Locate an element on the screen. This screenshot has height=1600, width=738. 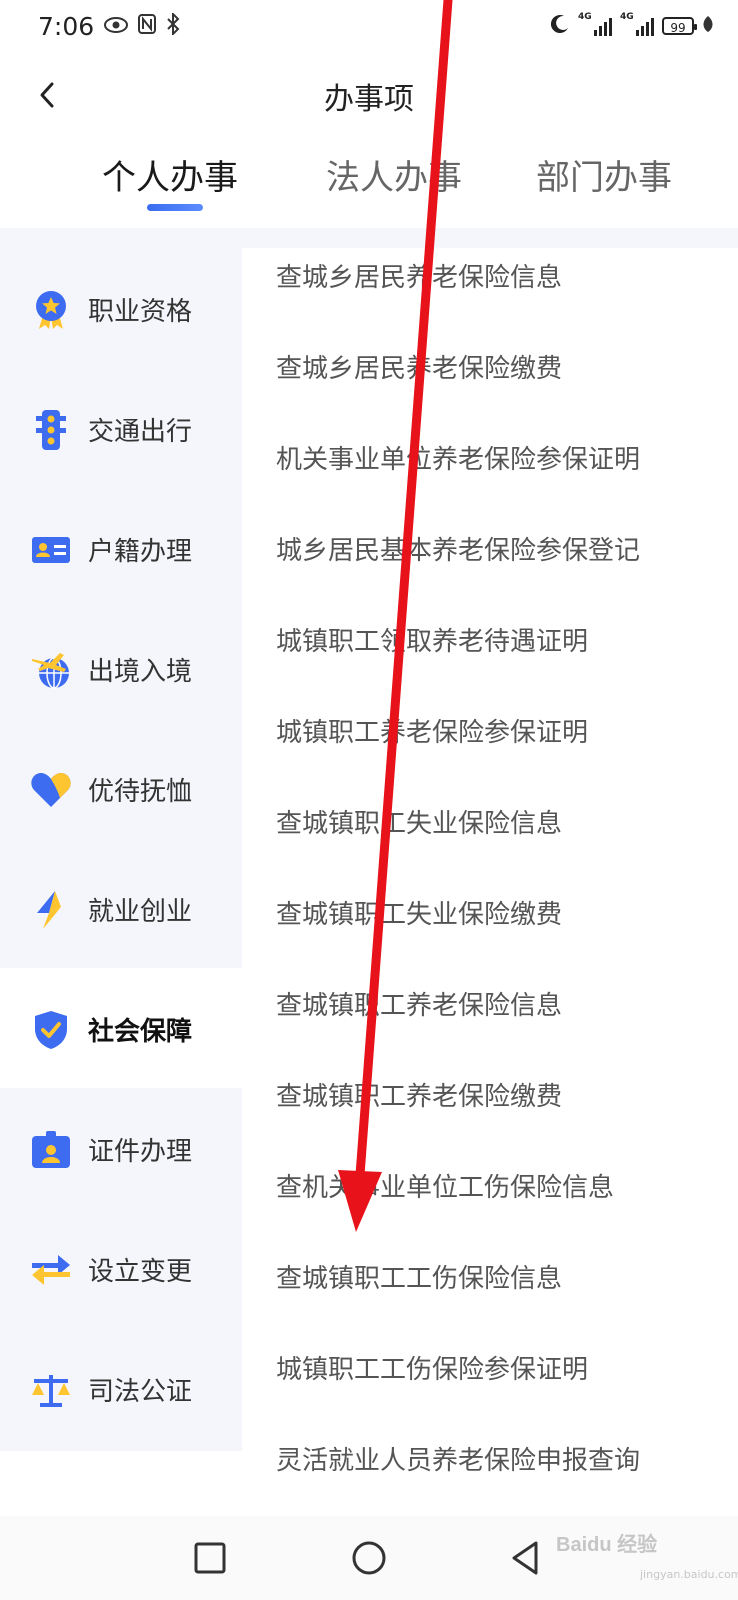
scales-icon is located at coordinates (51, 1390).